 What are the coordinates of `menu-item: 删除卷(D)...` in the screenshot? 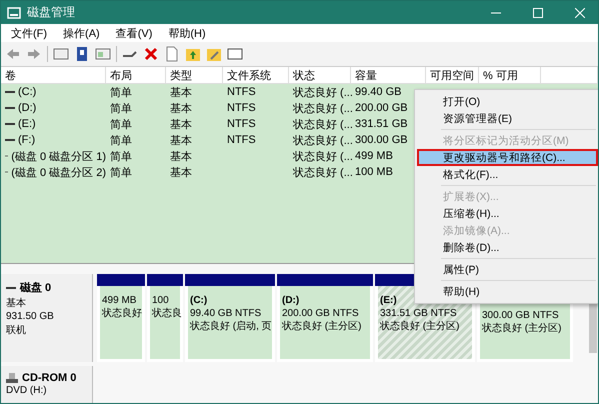 It's located at (507, 247).